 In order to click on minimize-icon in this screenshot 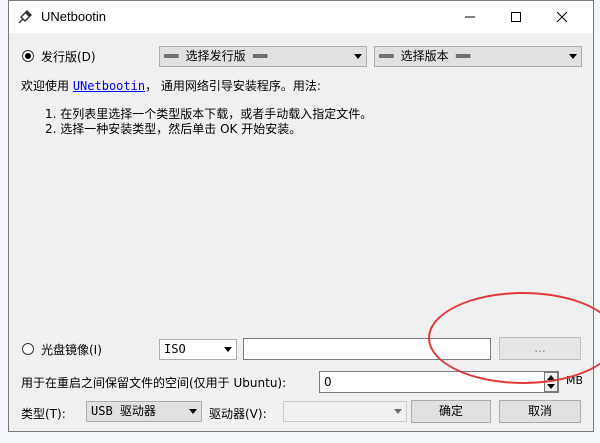, I will do `click(470, 17)`.